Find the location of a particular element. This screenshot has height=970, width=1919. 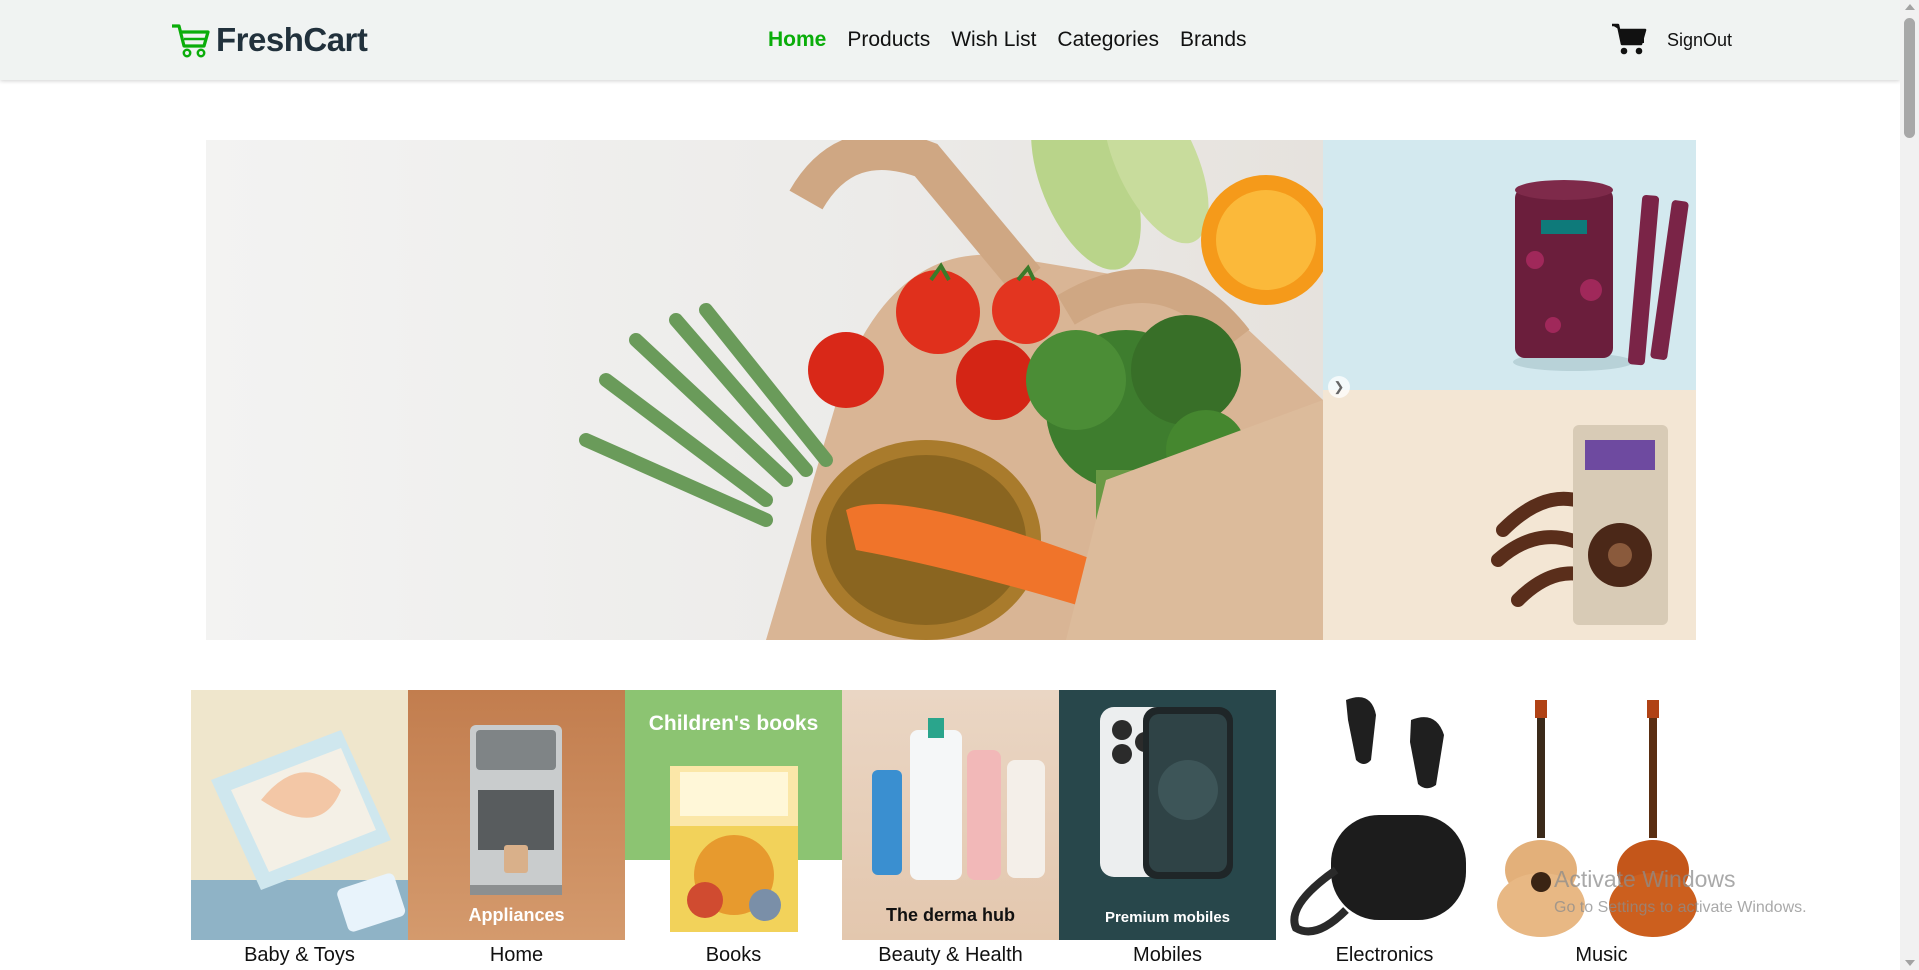

shopping-cart-icon is located at coordinates (1629, 39).